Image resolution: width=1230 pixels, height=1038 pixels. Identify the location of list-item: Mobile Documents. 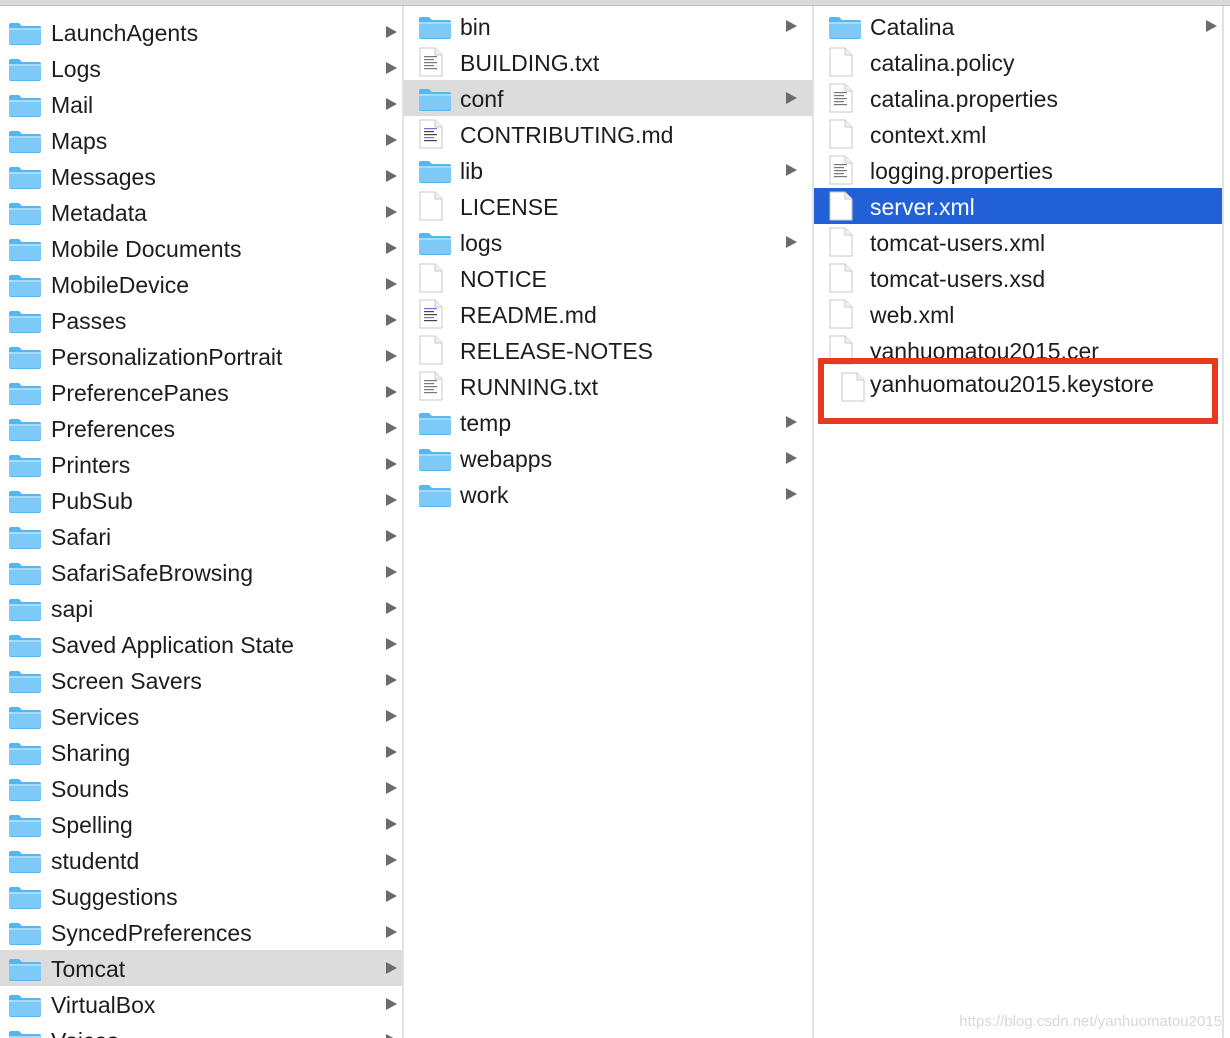
(201, 248).